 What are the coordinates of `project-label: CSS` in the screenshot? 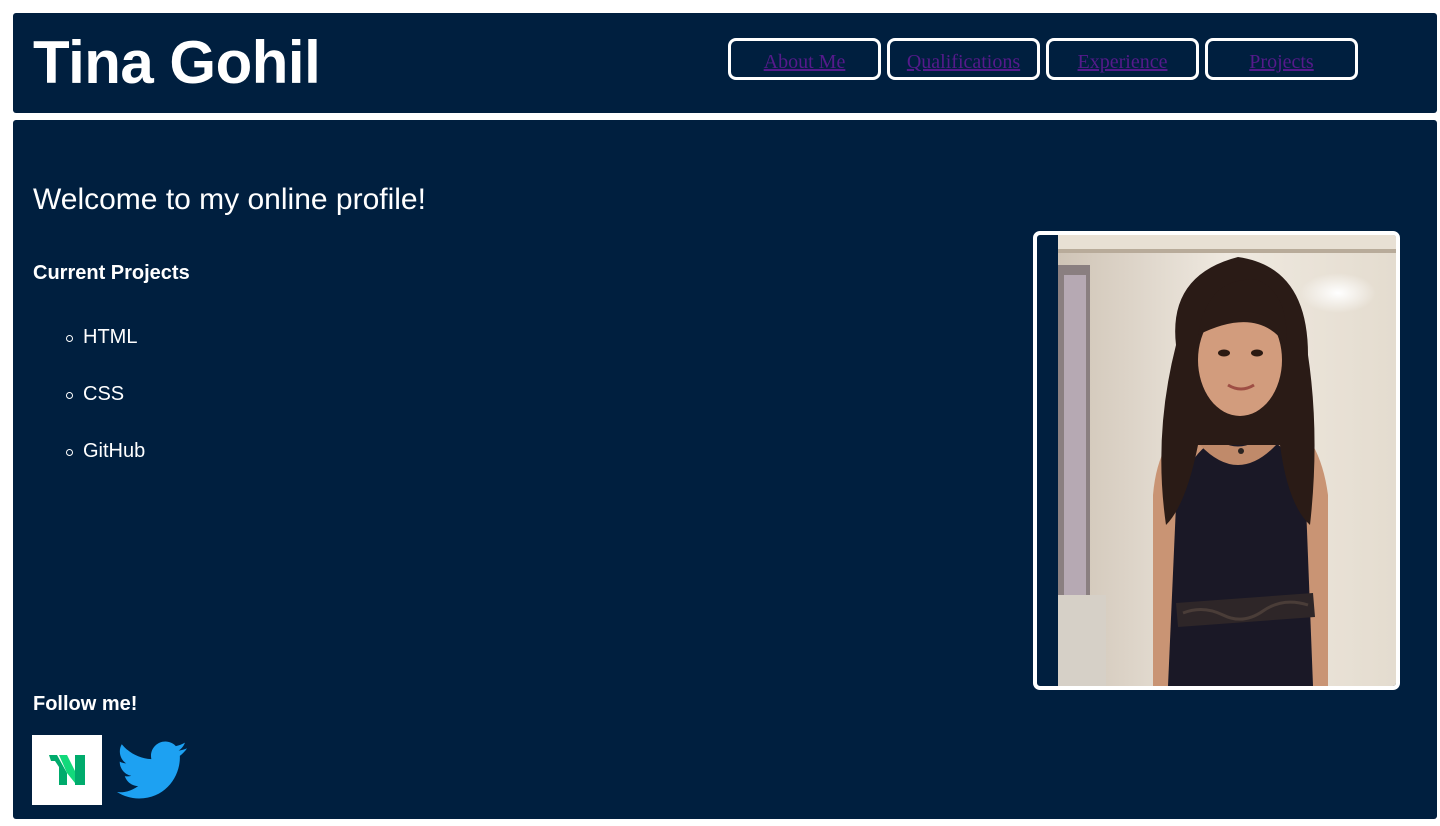 It's located at (104, 394).